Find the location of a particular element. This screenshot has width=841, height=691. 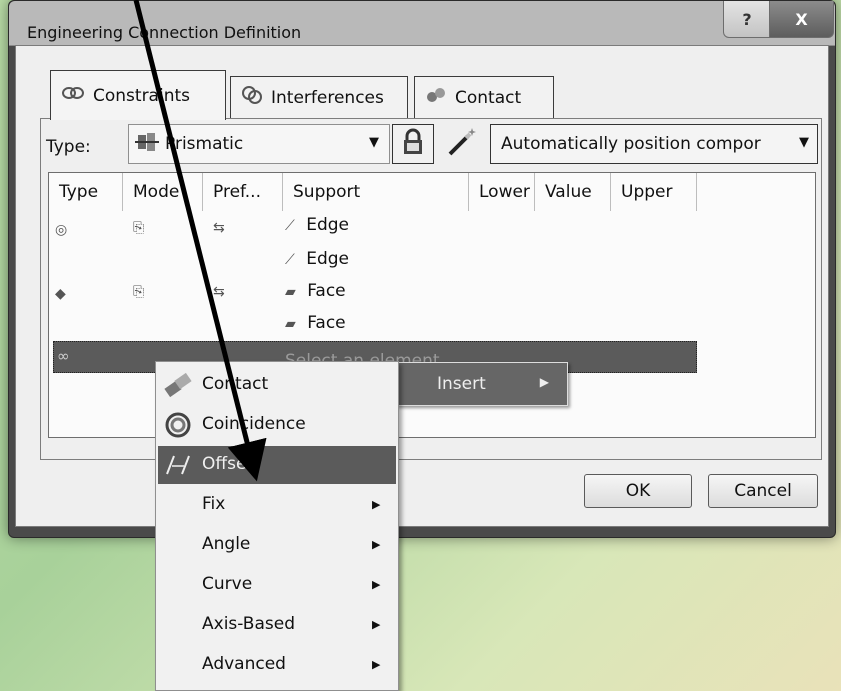

menu-item-label: Axis-Based is located at coordinates (248, 624).